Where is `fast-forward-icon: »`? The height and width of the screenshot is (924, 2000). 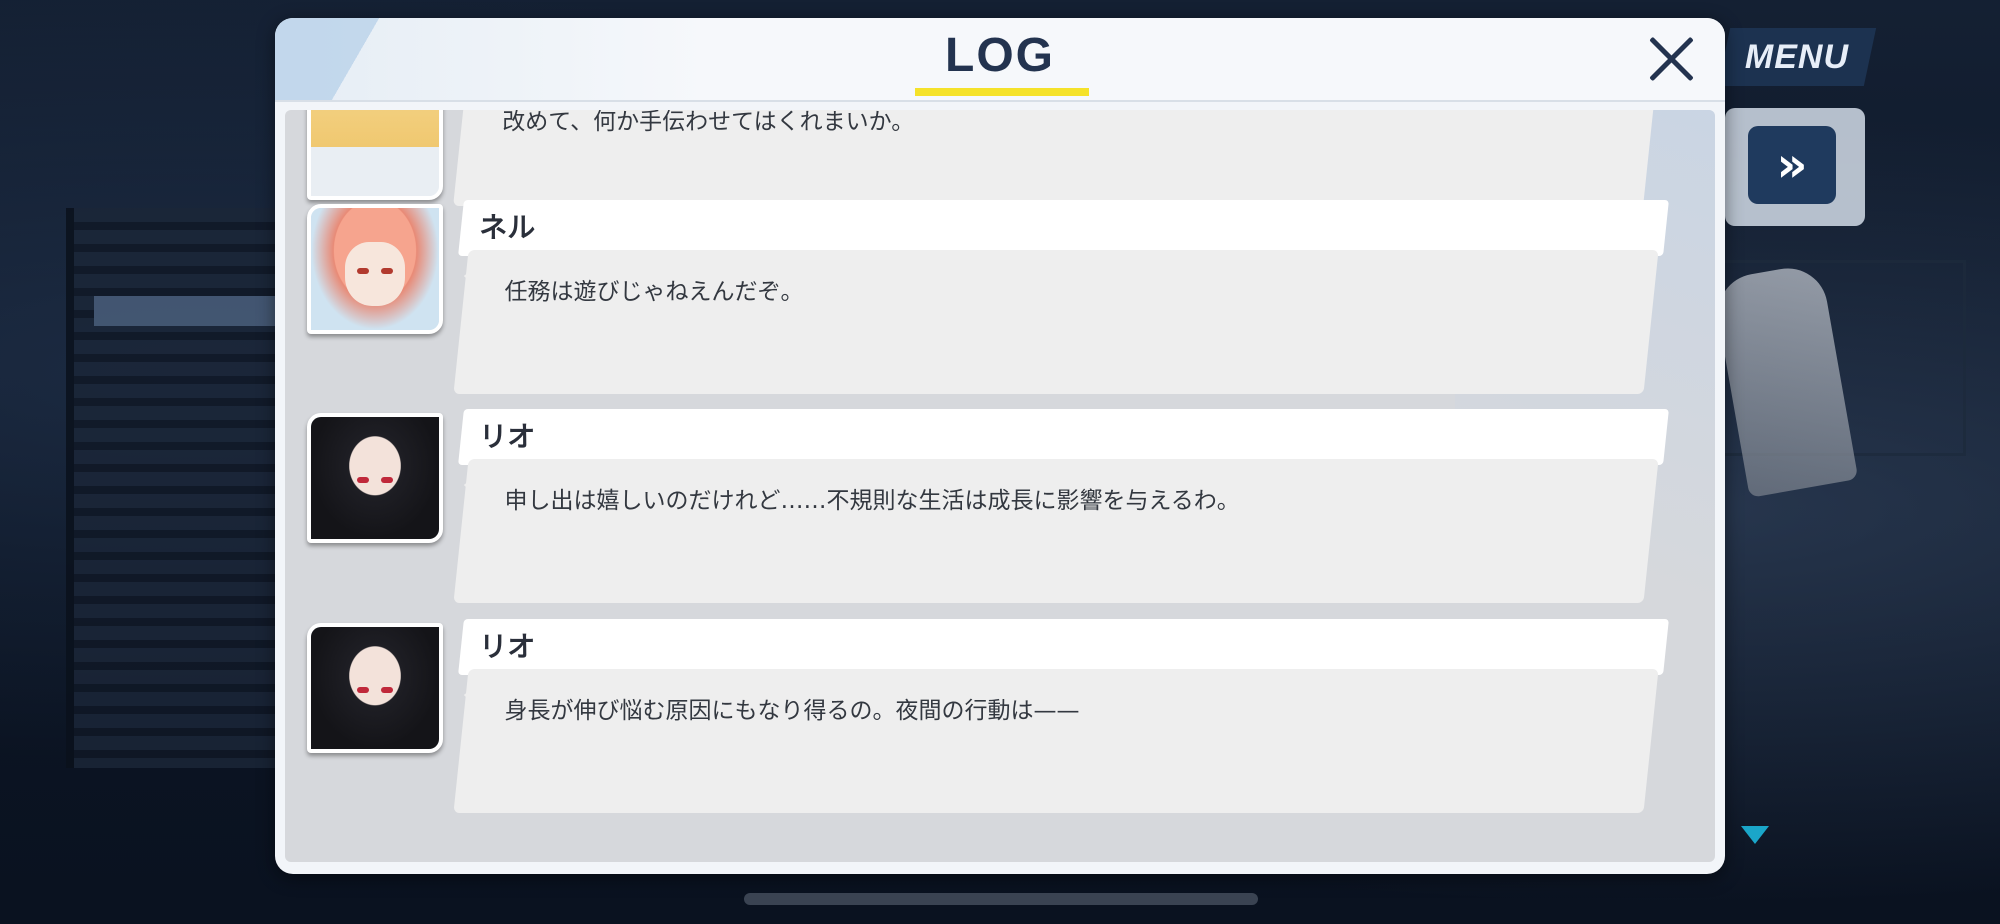 fast-forward-icon: » is located at coordinates (1792, 165).